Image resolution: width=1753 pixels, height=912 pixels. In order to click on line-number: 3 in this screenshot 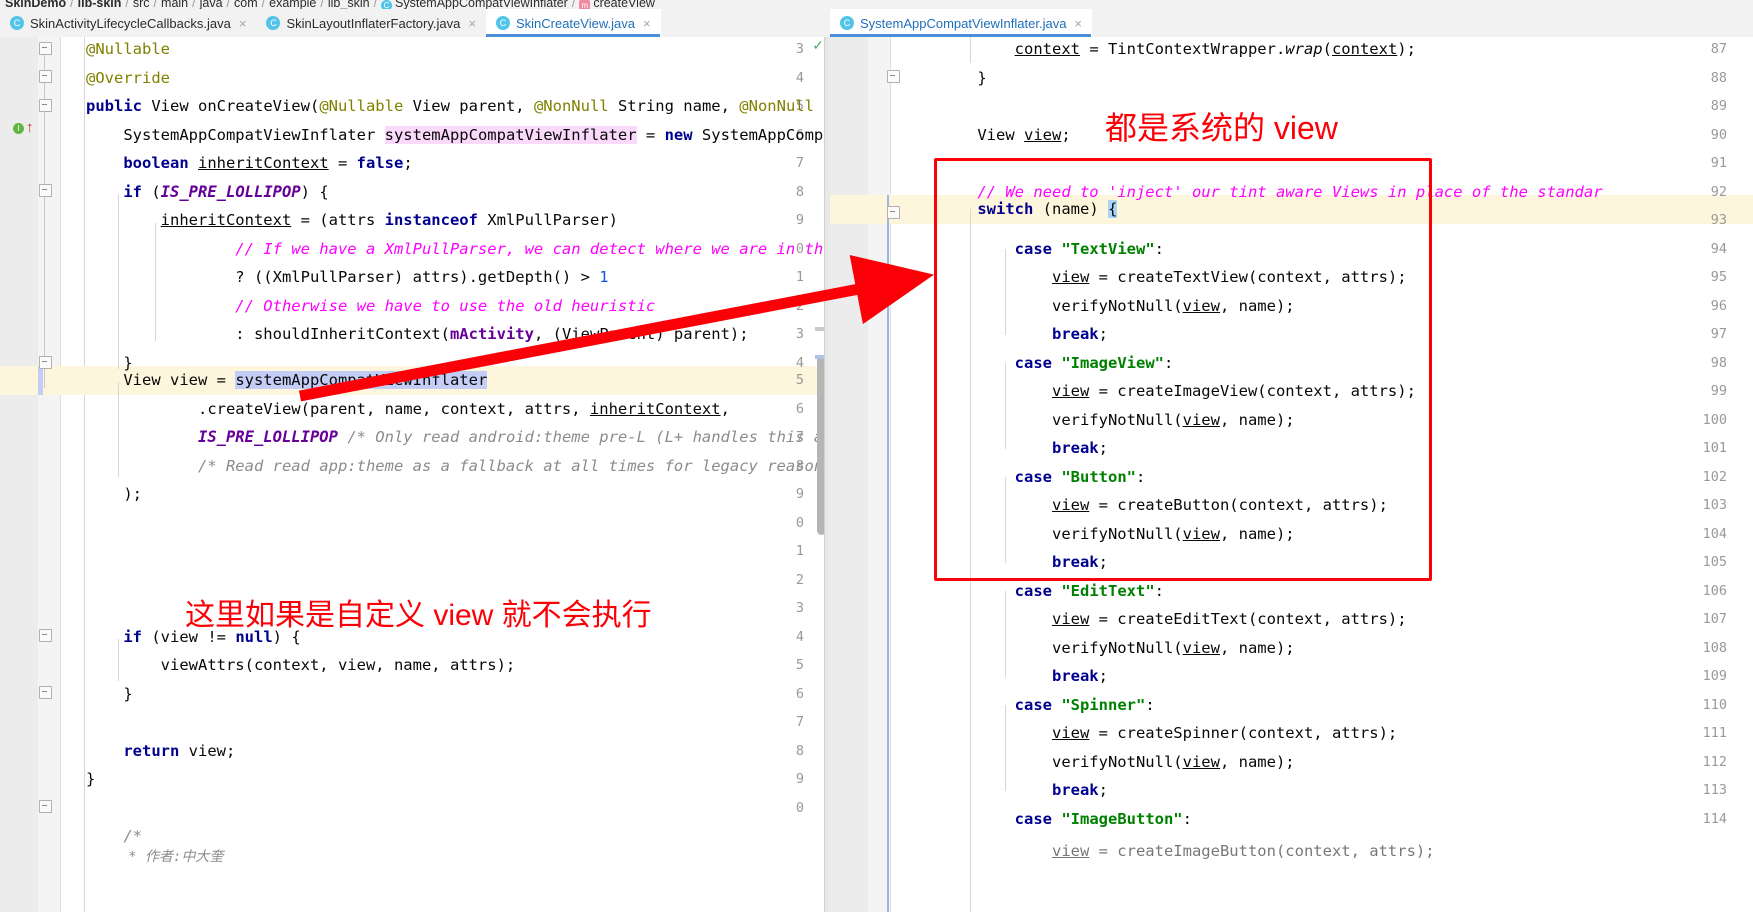, I will do `click(799, 49)`.